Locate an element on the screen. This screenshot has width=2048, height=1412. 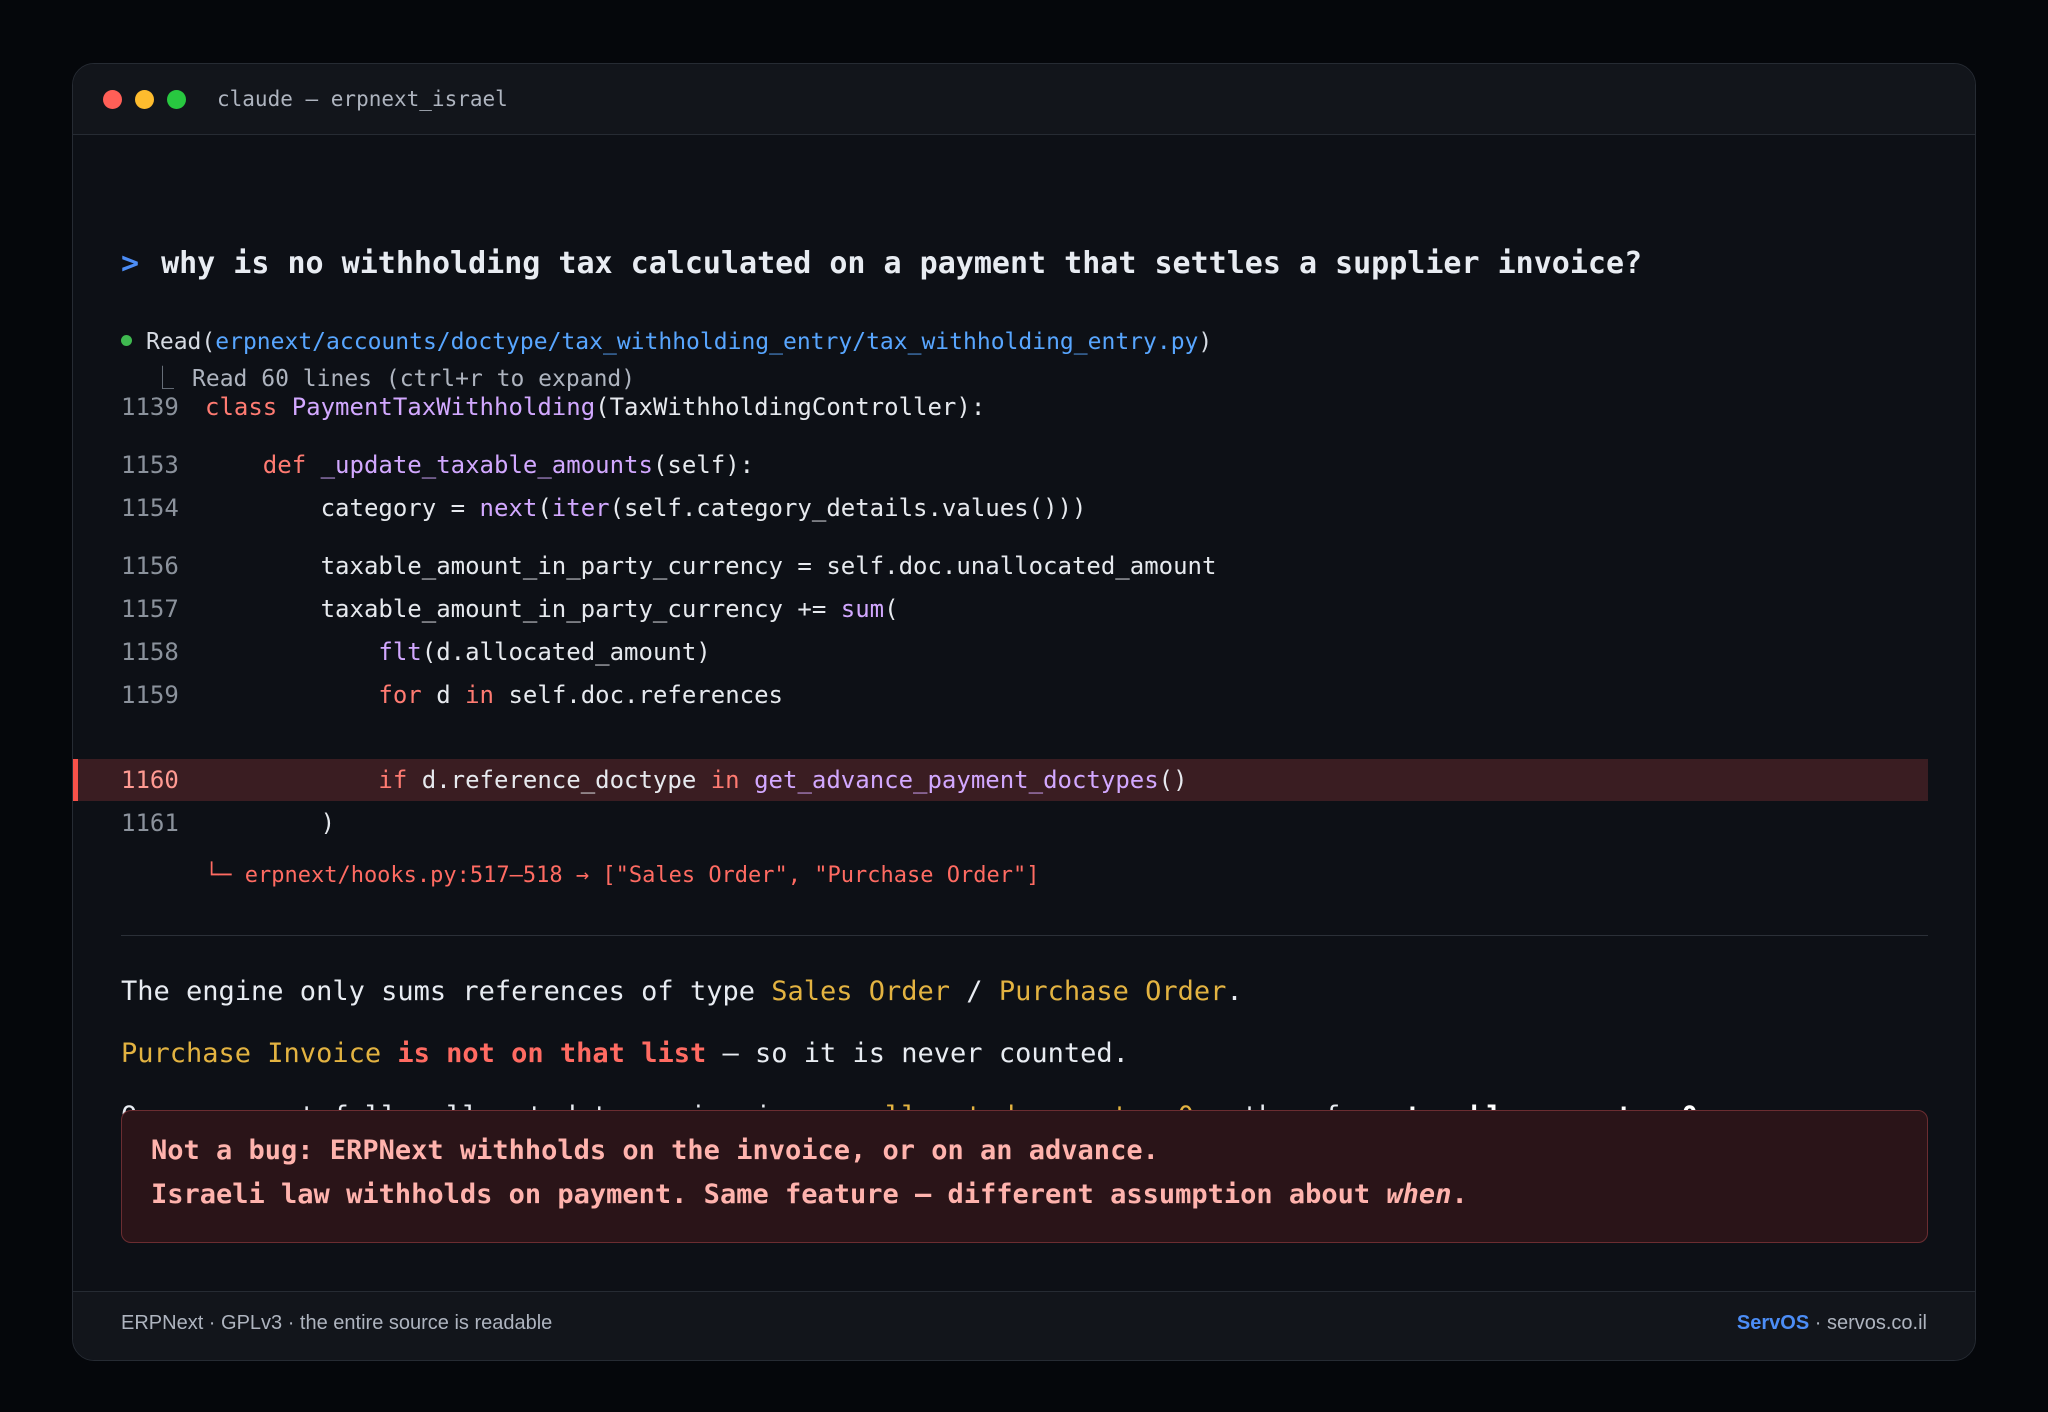
code-text: def _update_taxable_amounts(self): is located at coordinates (508, 465).